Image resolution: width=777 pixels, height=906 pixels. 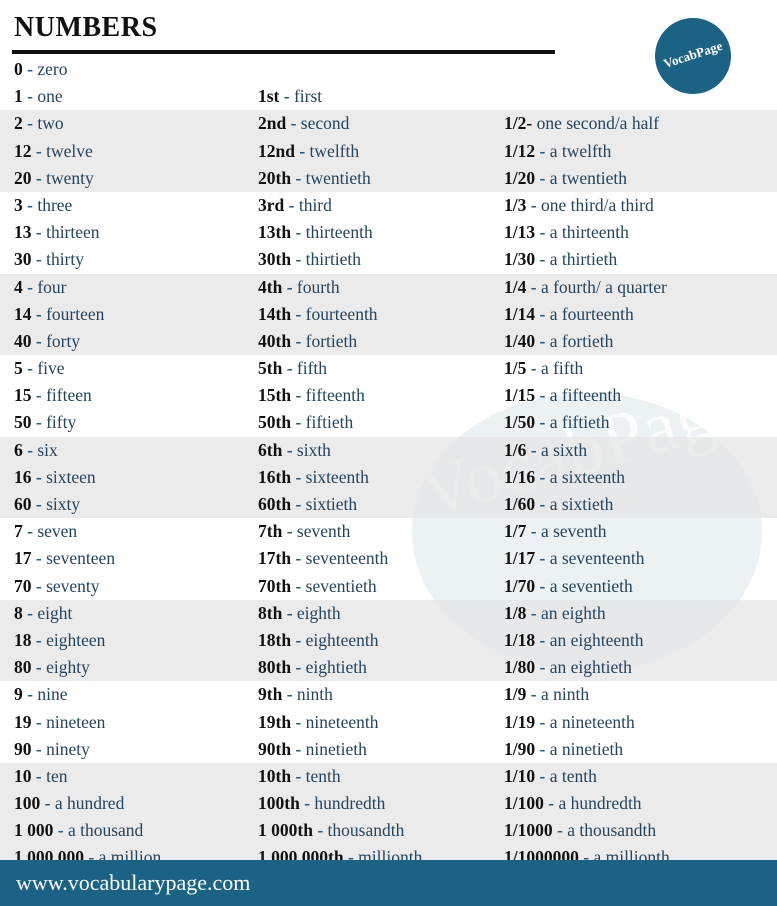 What do you see at coordinates (270, 531) in the screenshot?
I see `cell-number: 7th` at bounding box center [270, 531].